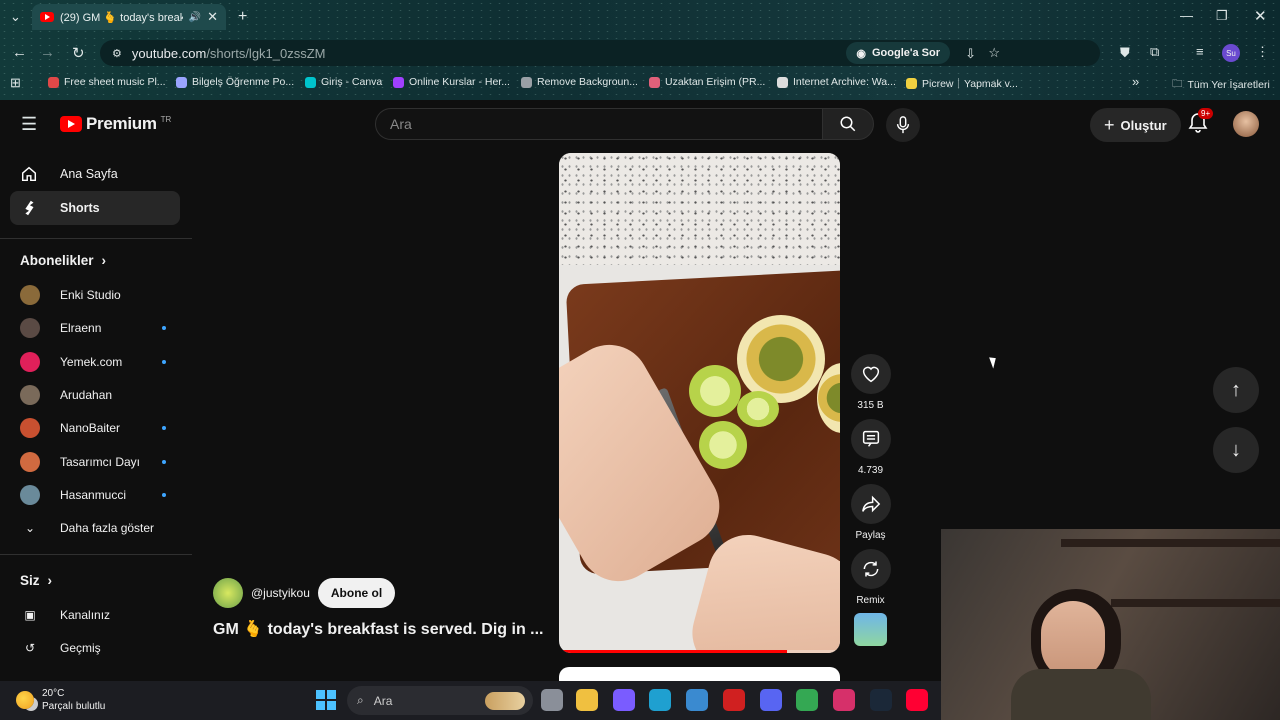 The image size is (1280, 720). I want to click on subscription-item: NanoBaiter, so click(95, 428).